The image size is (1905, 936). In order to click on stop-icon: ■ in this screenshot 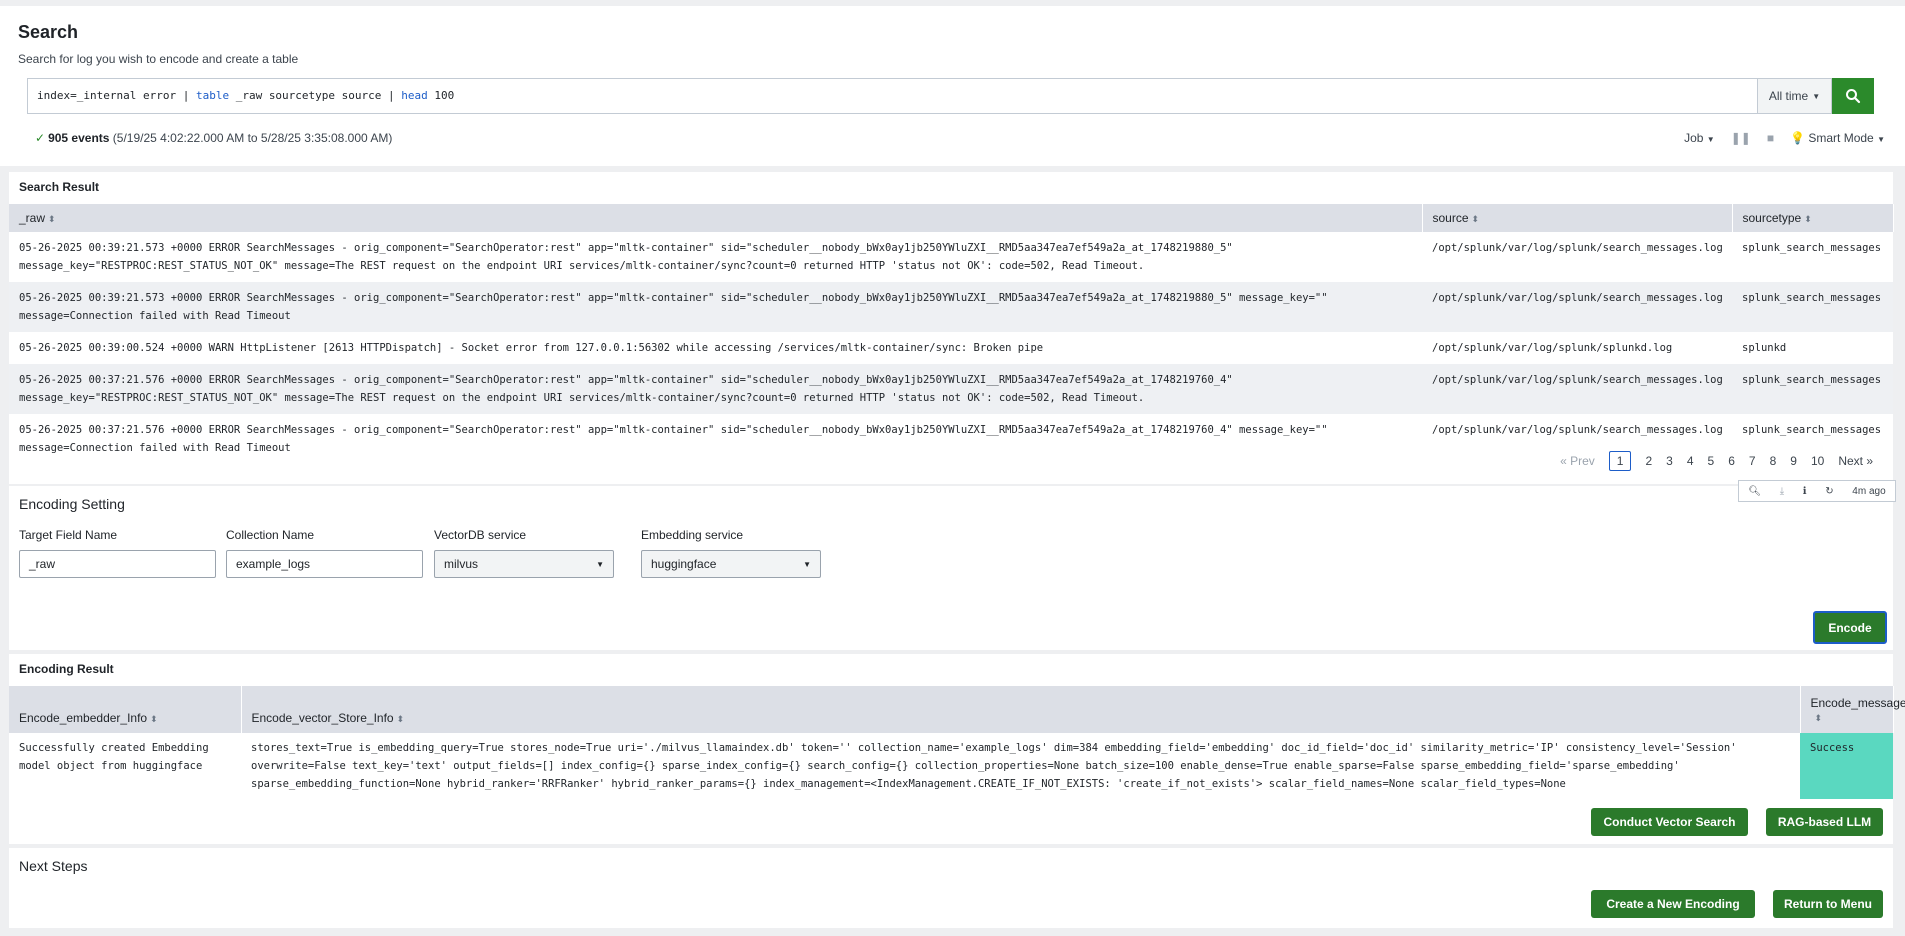, I will do `click(1770, 138)`.